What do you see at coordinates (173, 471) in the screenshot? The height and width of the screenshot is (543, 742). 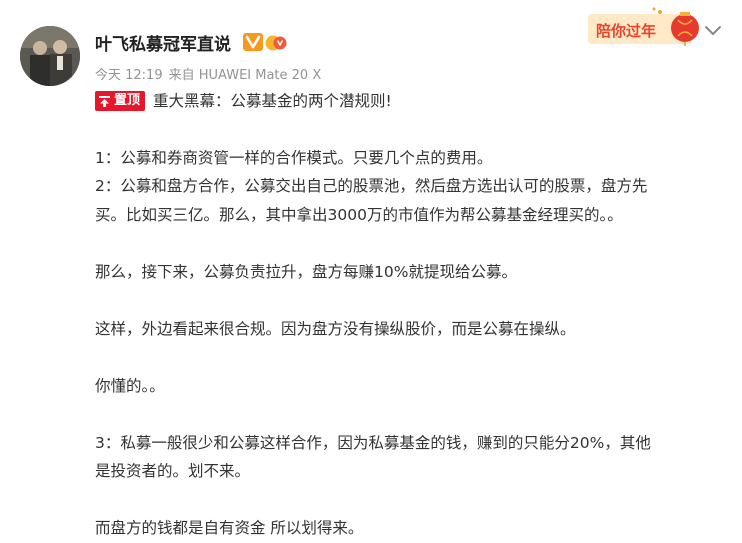 I see `paragraph-6-cont: 是投资者的。划不来。` at bounding box center [173, 471].